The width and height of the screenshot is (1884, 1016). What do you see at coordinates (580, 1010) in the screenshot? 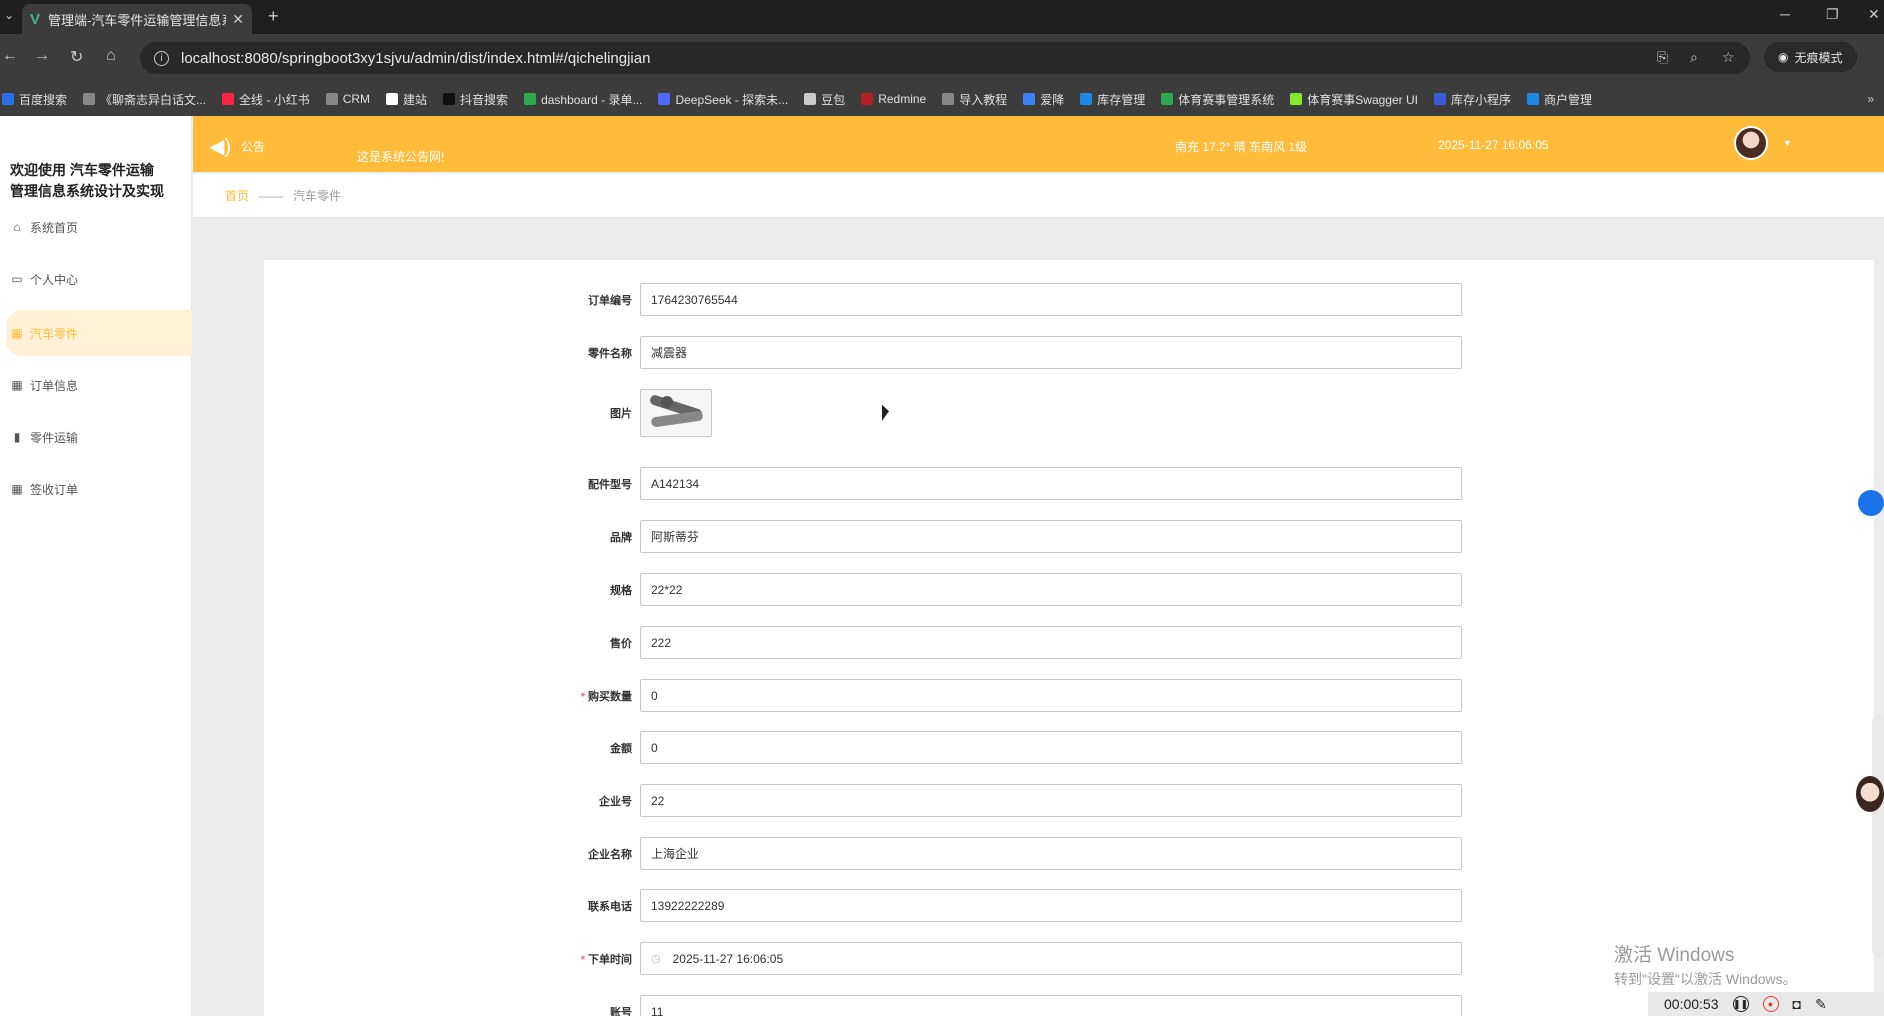
I see `form-label: 账号` at bounding box center [580, 1010].